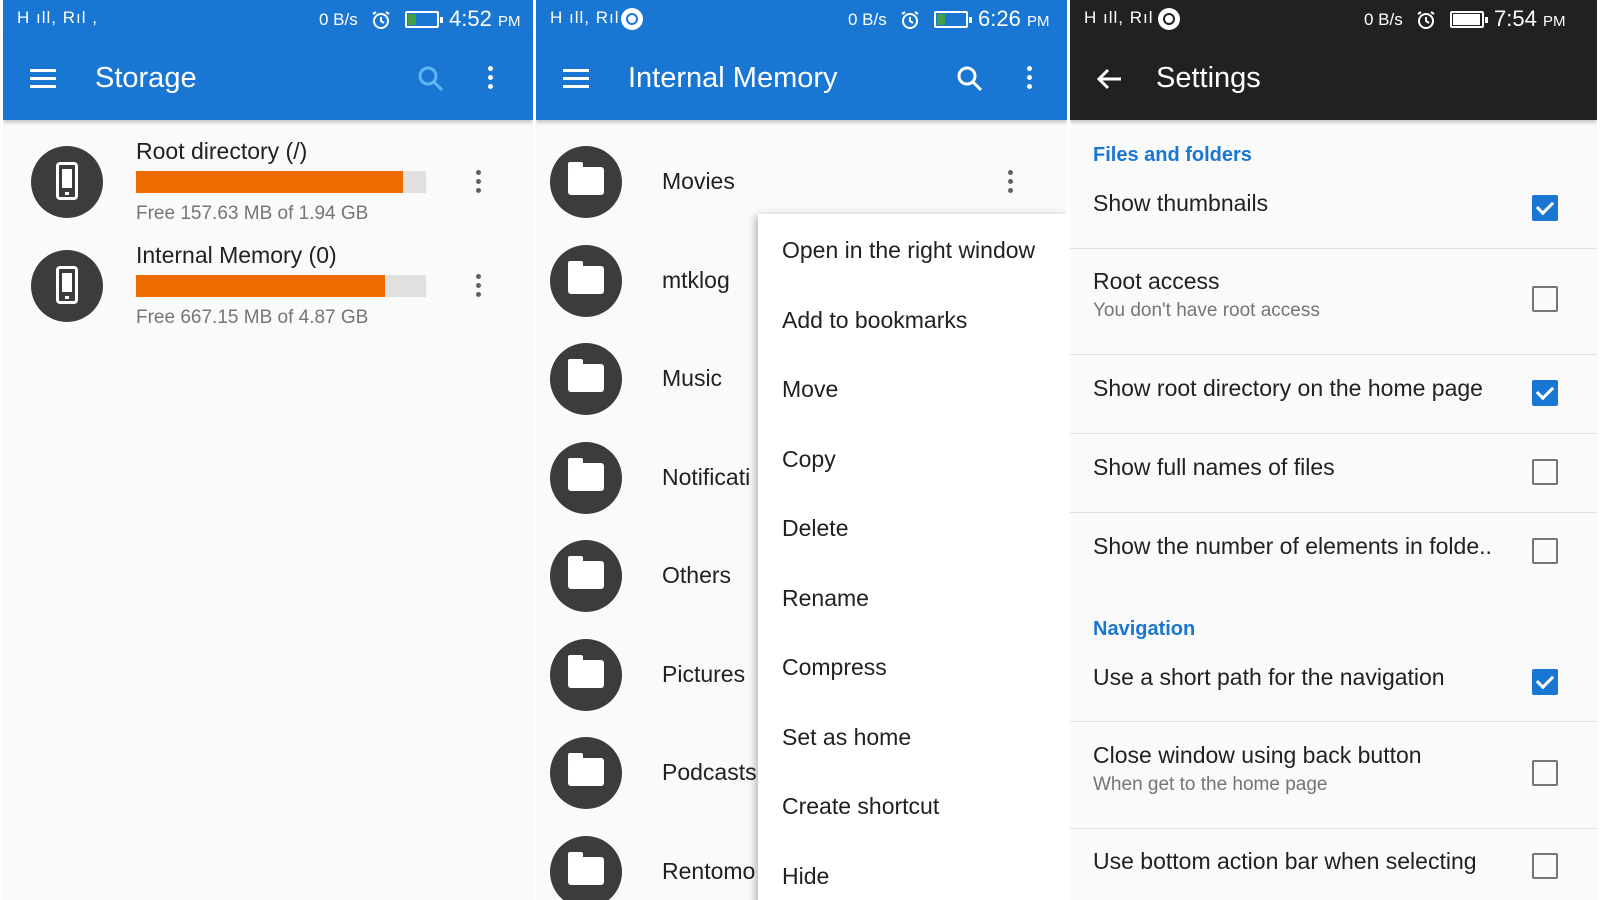 The image size is (1600, 900). What do you see at coordinates (1292, 546) in the screenshot?
I see `setting-title: Show the number of elements in folde..` at bounding box center [1292, 546].